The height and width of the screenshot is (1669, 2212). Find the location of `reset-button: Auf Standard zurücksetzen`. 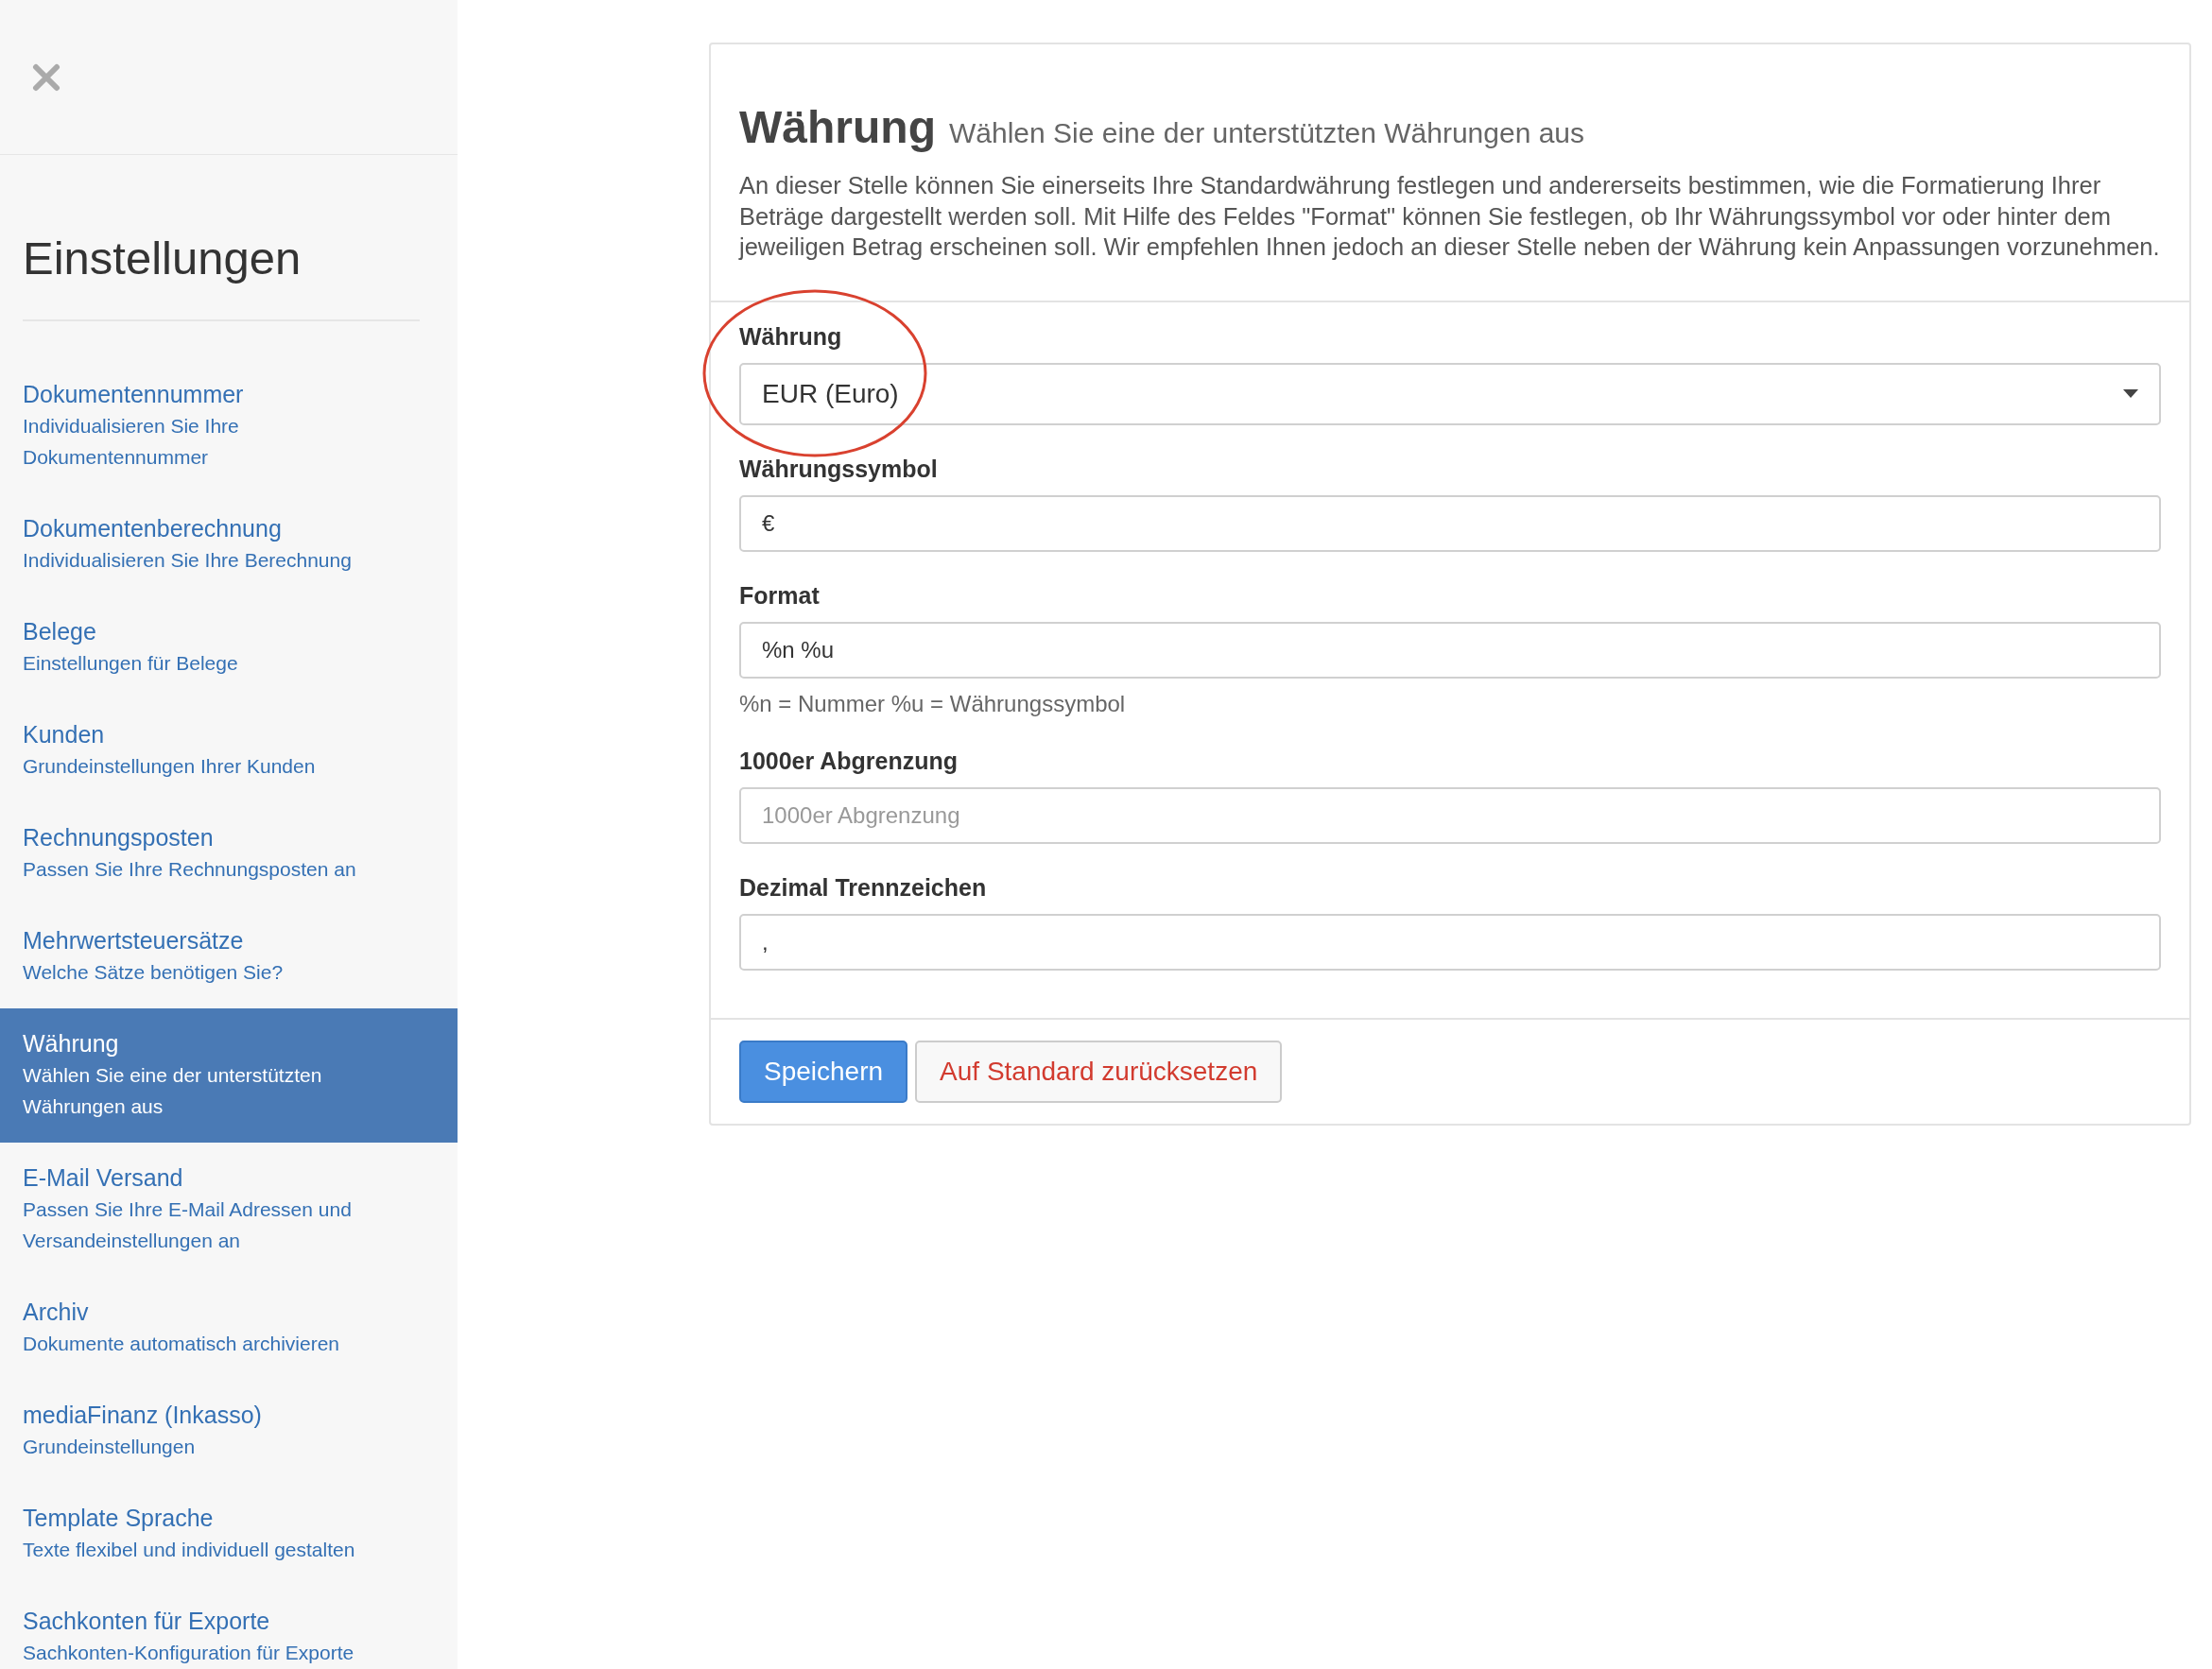

reset-button: Auf Standard zurücksetzen is located at coordinates (1099, 1071).